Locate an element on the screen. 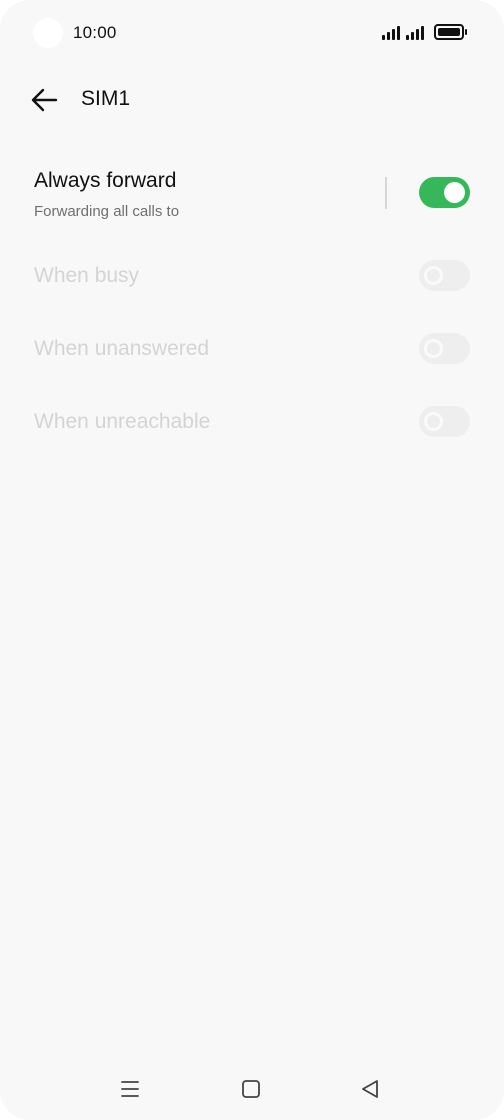 Image resolution: width=504 pixels, height=1120 pixels. back-button is located at coordinates (45, 100).